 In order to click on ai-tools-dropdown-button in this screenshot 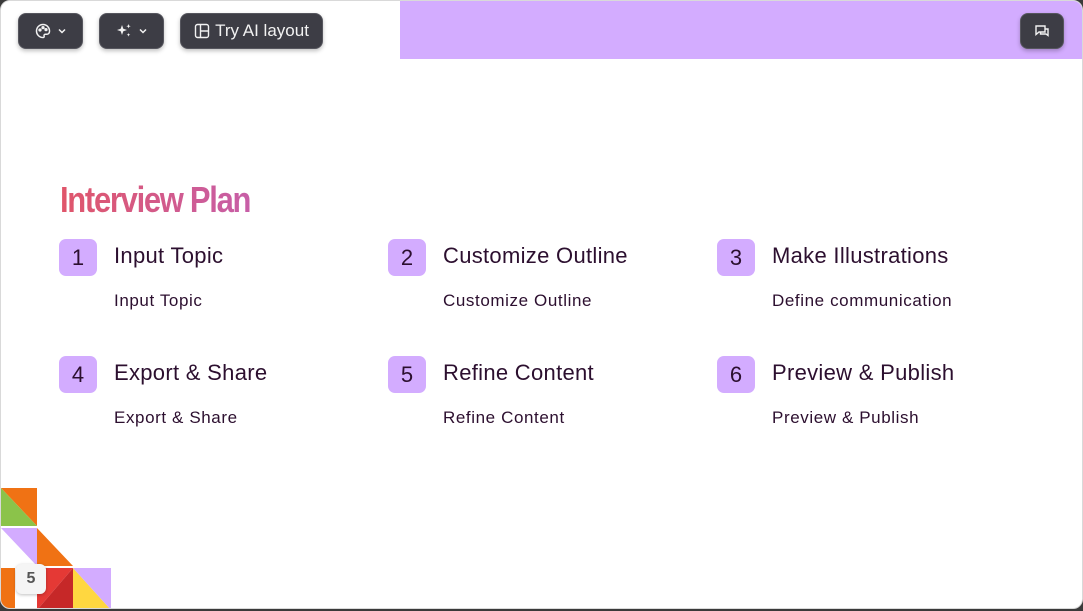, I will do `click(131, 31)`.